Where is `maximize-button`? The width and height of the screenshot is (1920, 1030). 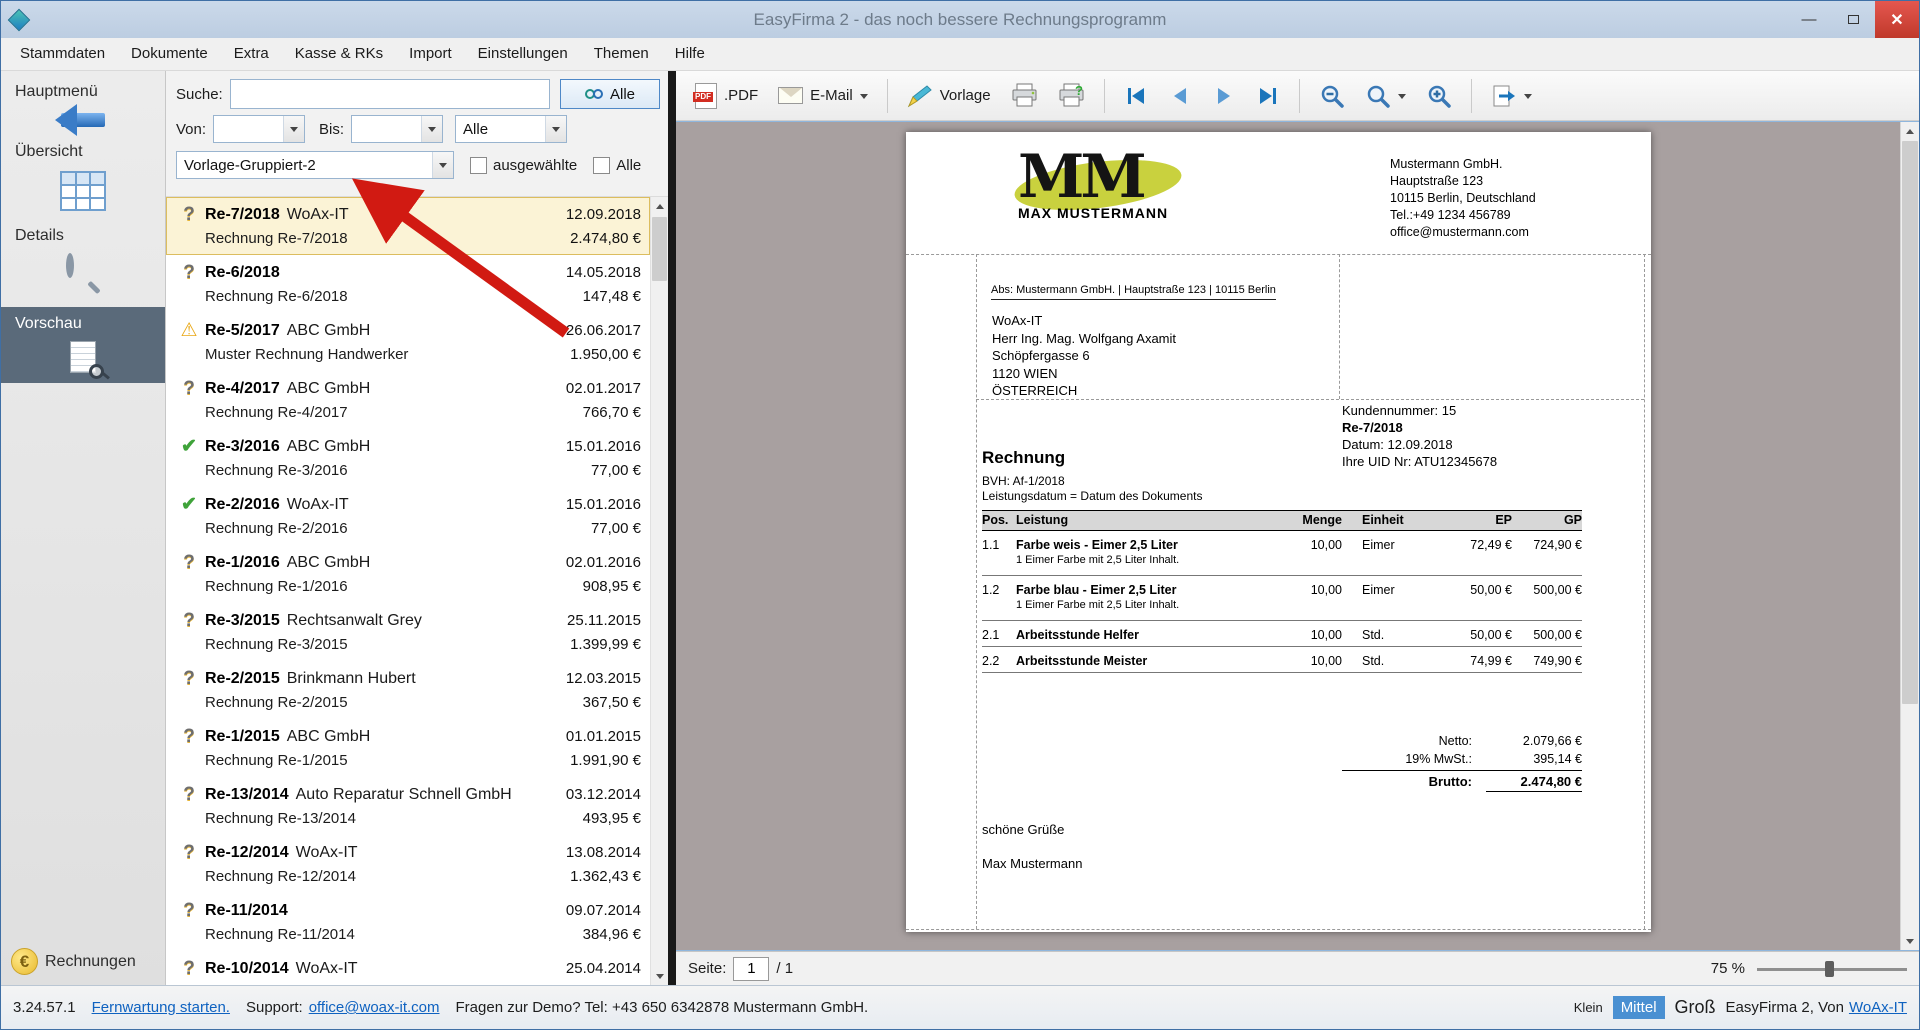
maximize-button is located at coordinates (1853, 19).